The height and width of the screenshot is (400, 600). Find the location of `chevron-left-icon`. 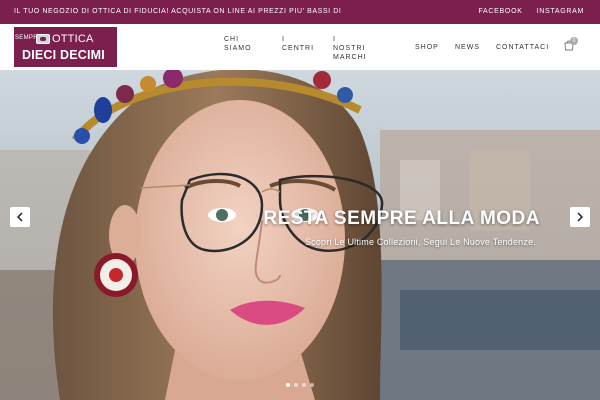

chevron-left-icon is located at coordinates (19, 217).